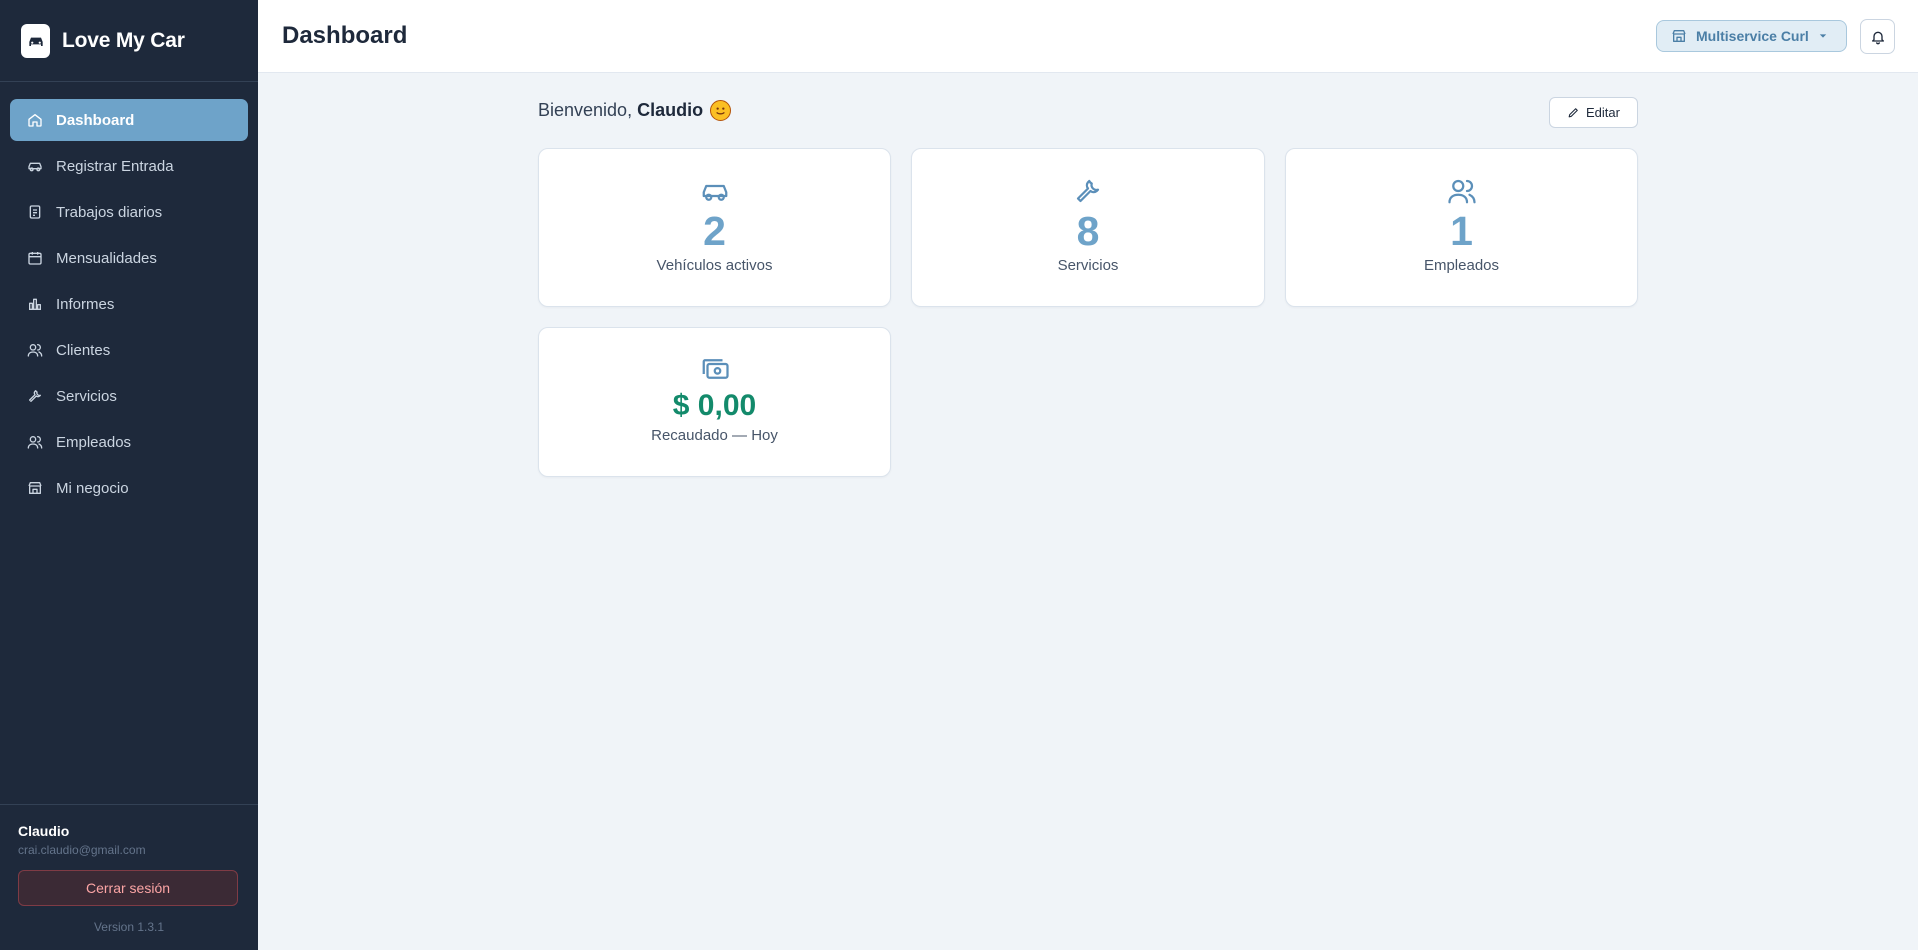 This screenshot has height=950, width=1918. Describe the element at coordinates (35, 120) in the screenshot. I see `home-icon` at that location.